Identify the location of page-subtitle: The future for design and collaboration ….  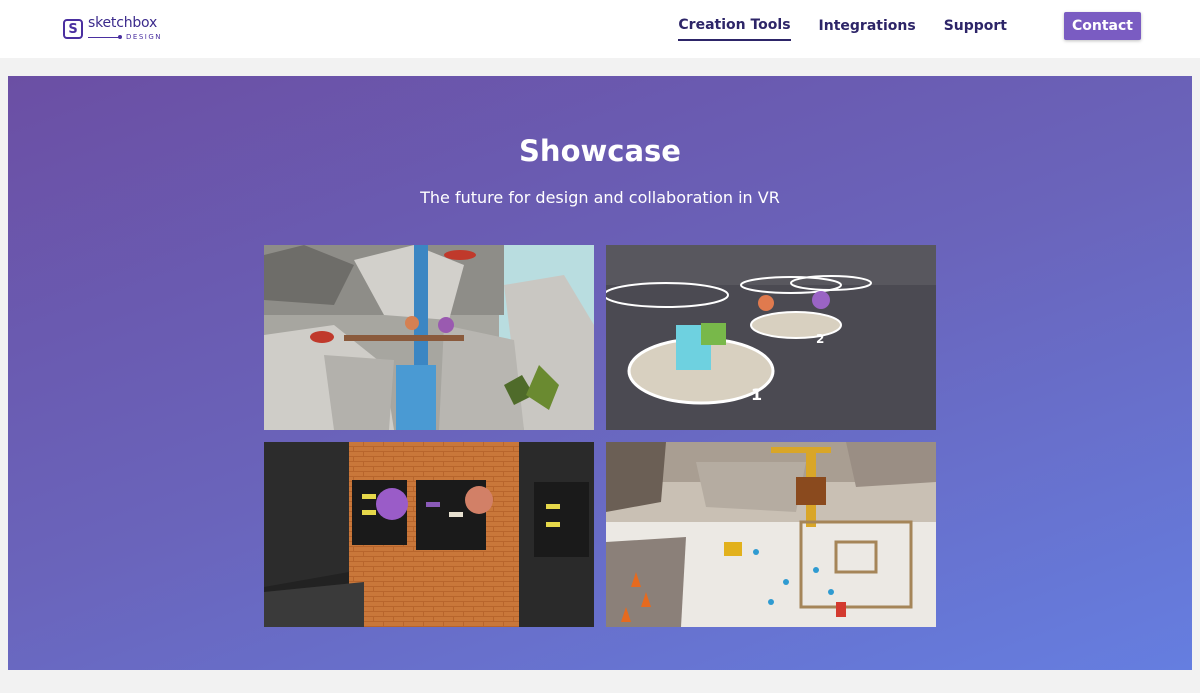
(600, 197).